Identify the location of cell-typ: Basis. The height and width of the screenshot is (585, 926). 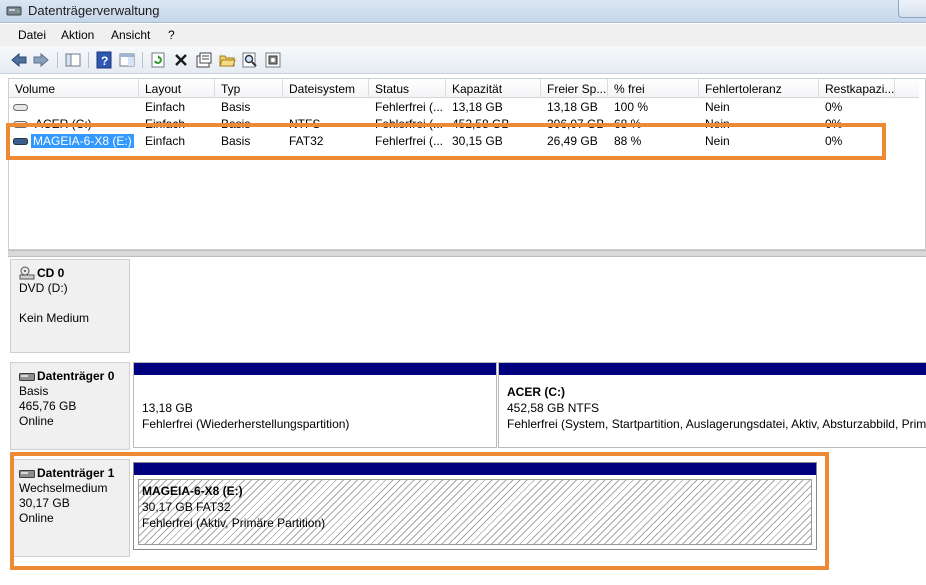
(236, 107).